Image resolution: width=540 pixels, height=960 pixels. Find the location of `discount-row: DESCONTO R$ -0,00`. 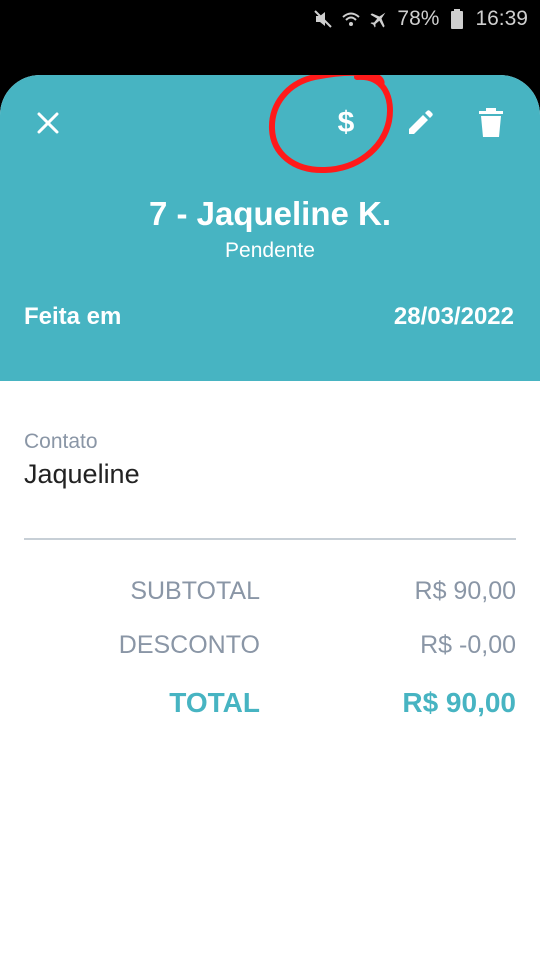

discount-row: DESCONTO R$ -0,00 is located at coordinates (270, 649).